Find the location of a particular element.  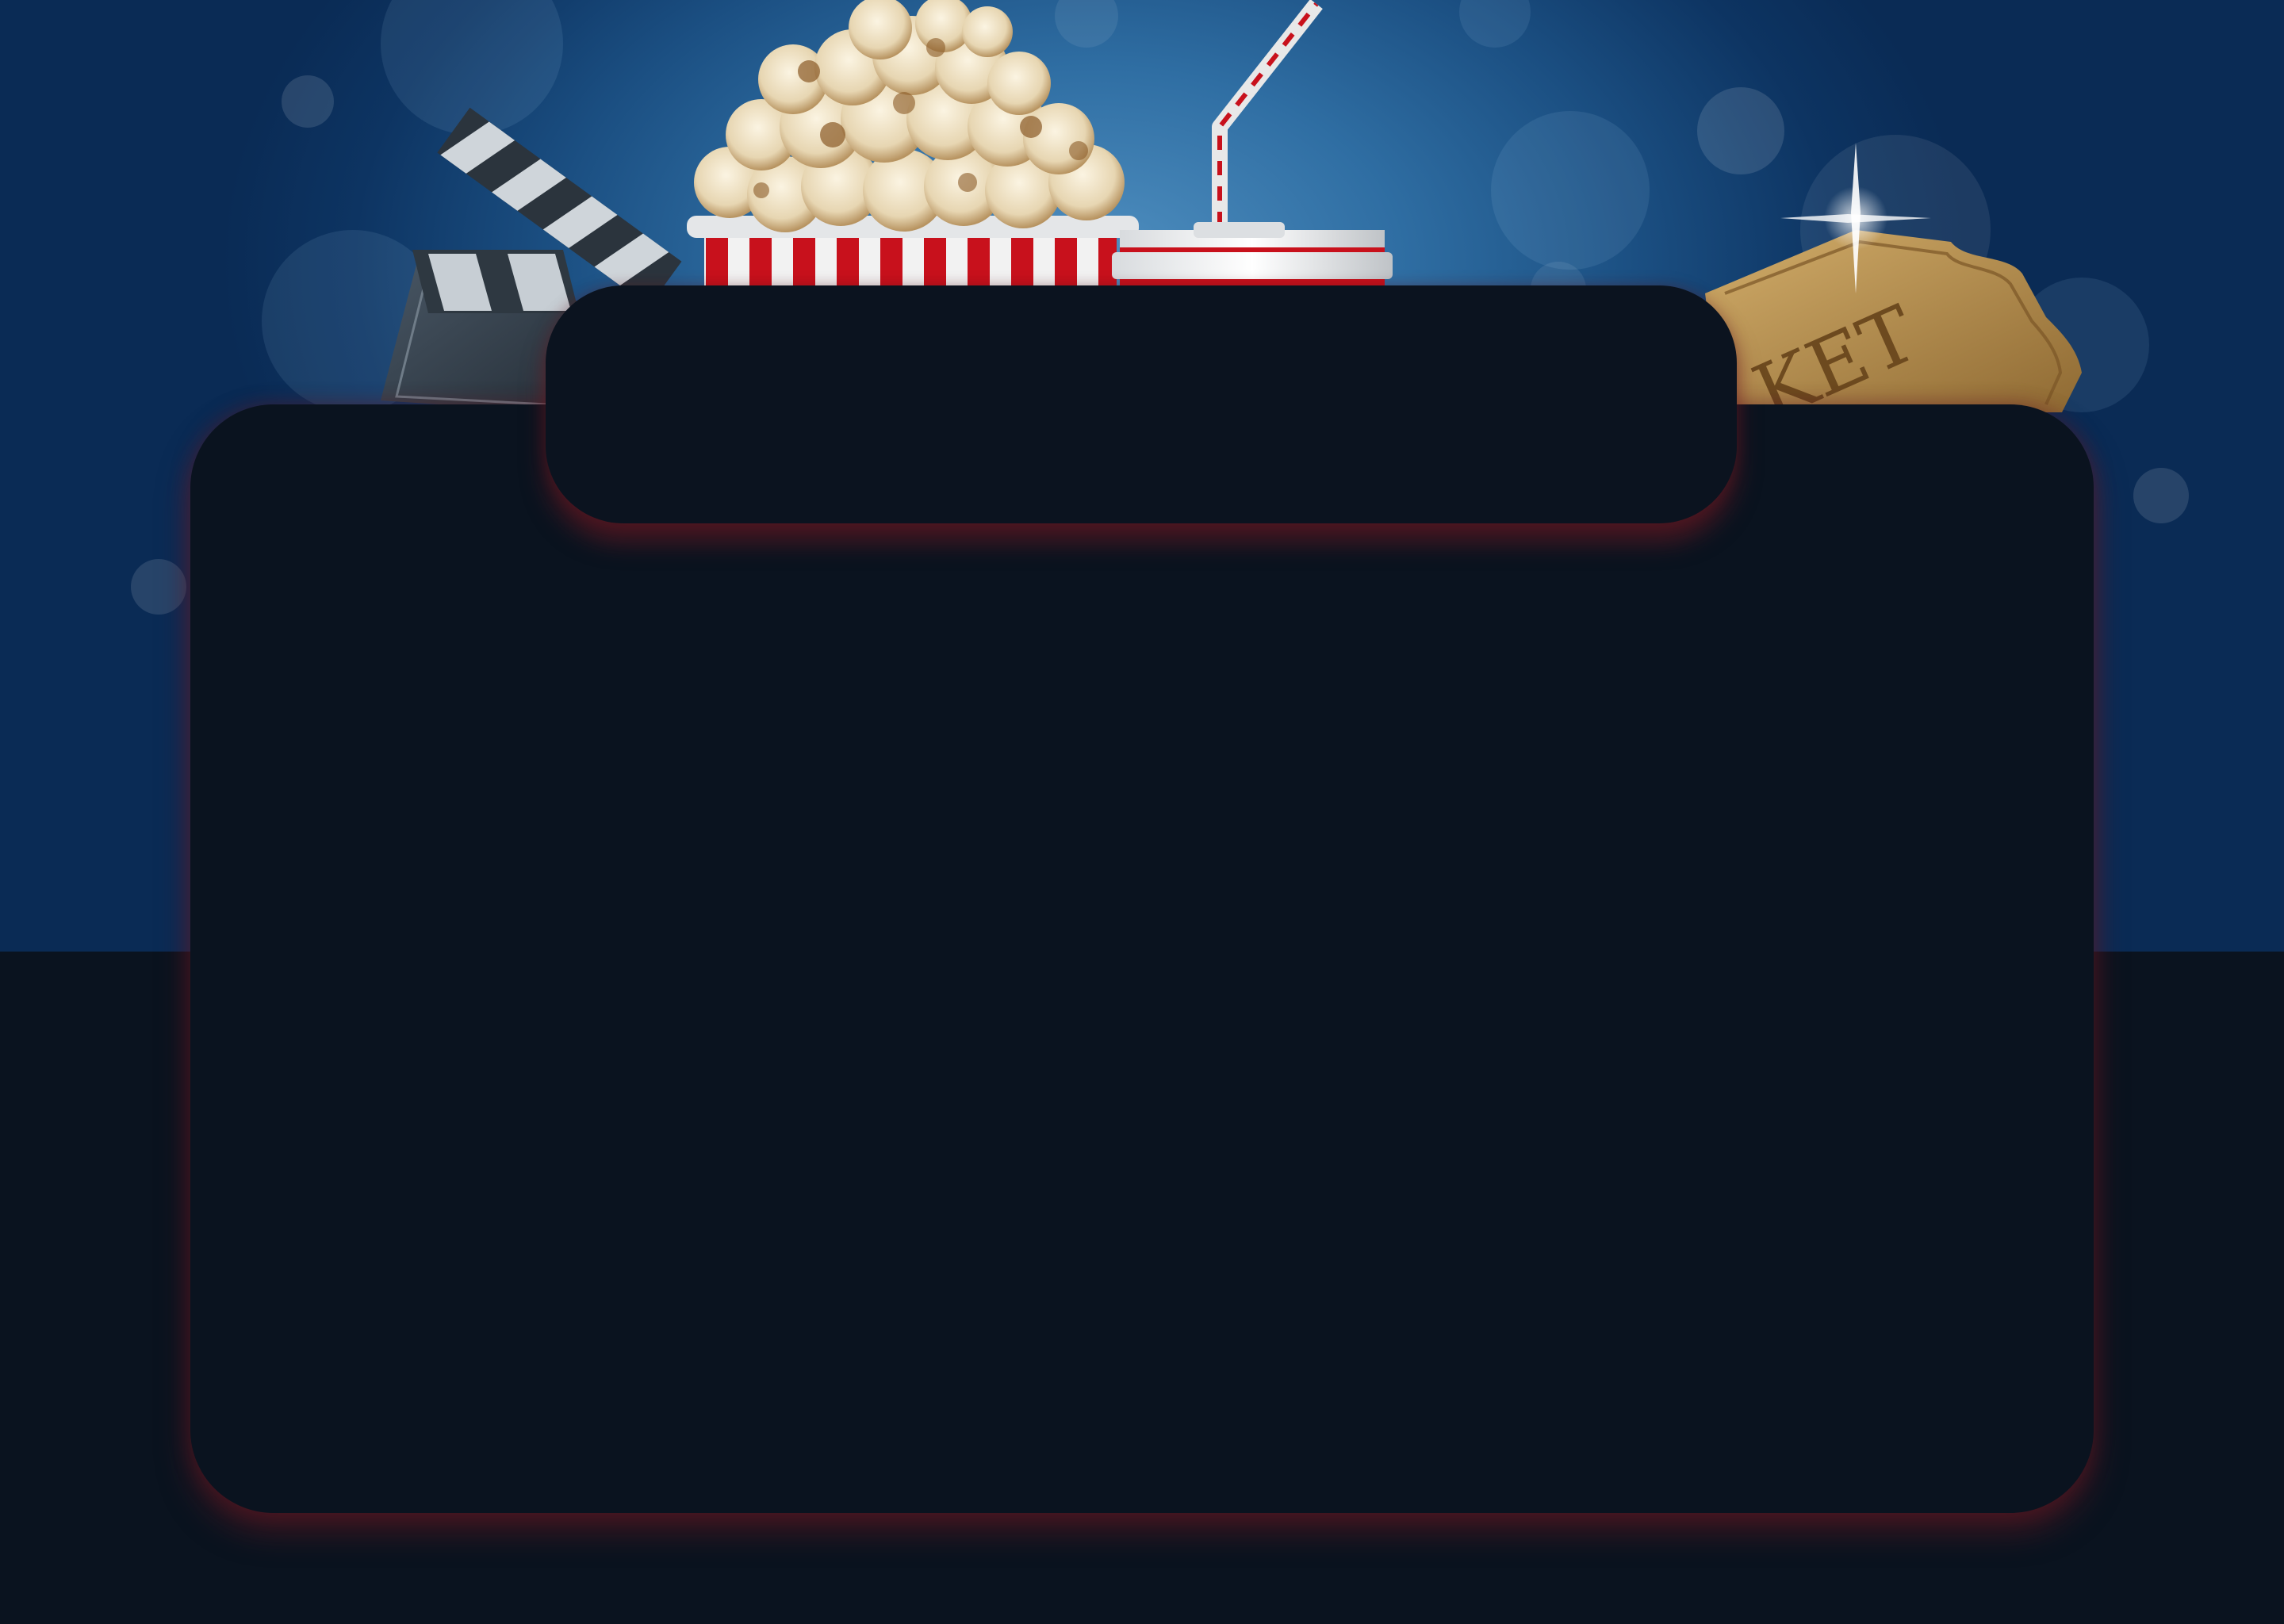

header-tab-panel is located at coordinates (1141, 404).